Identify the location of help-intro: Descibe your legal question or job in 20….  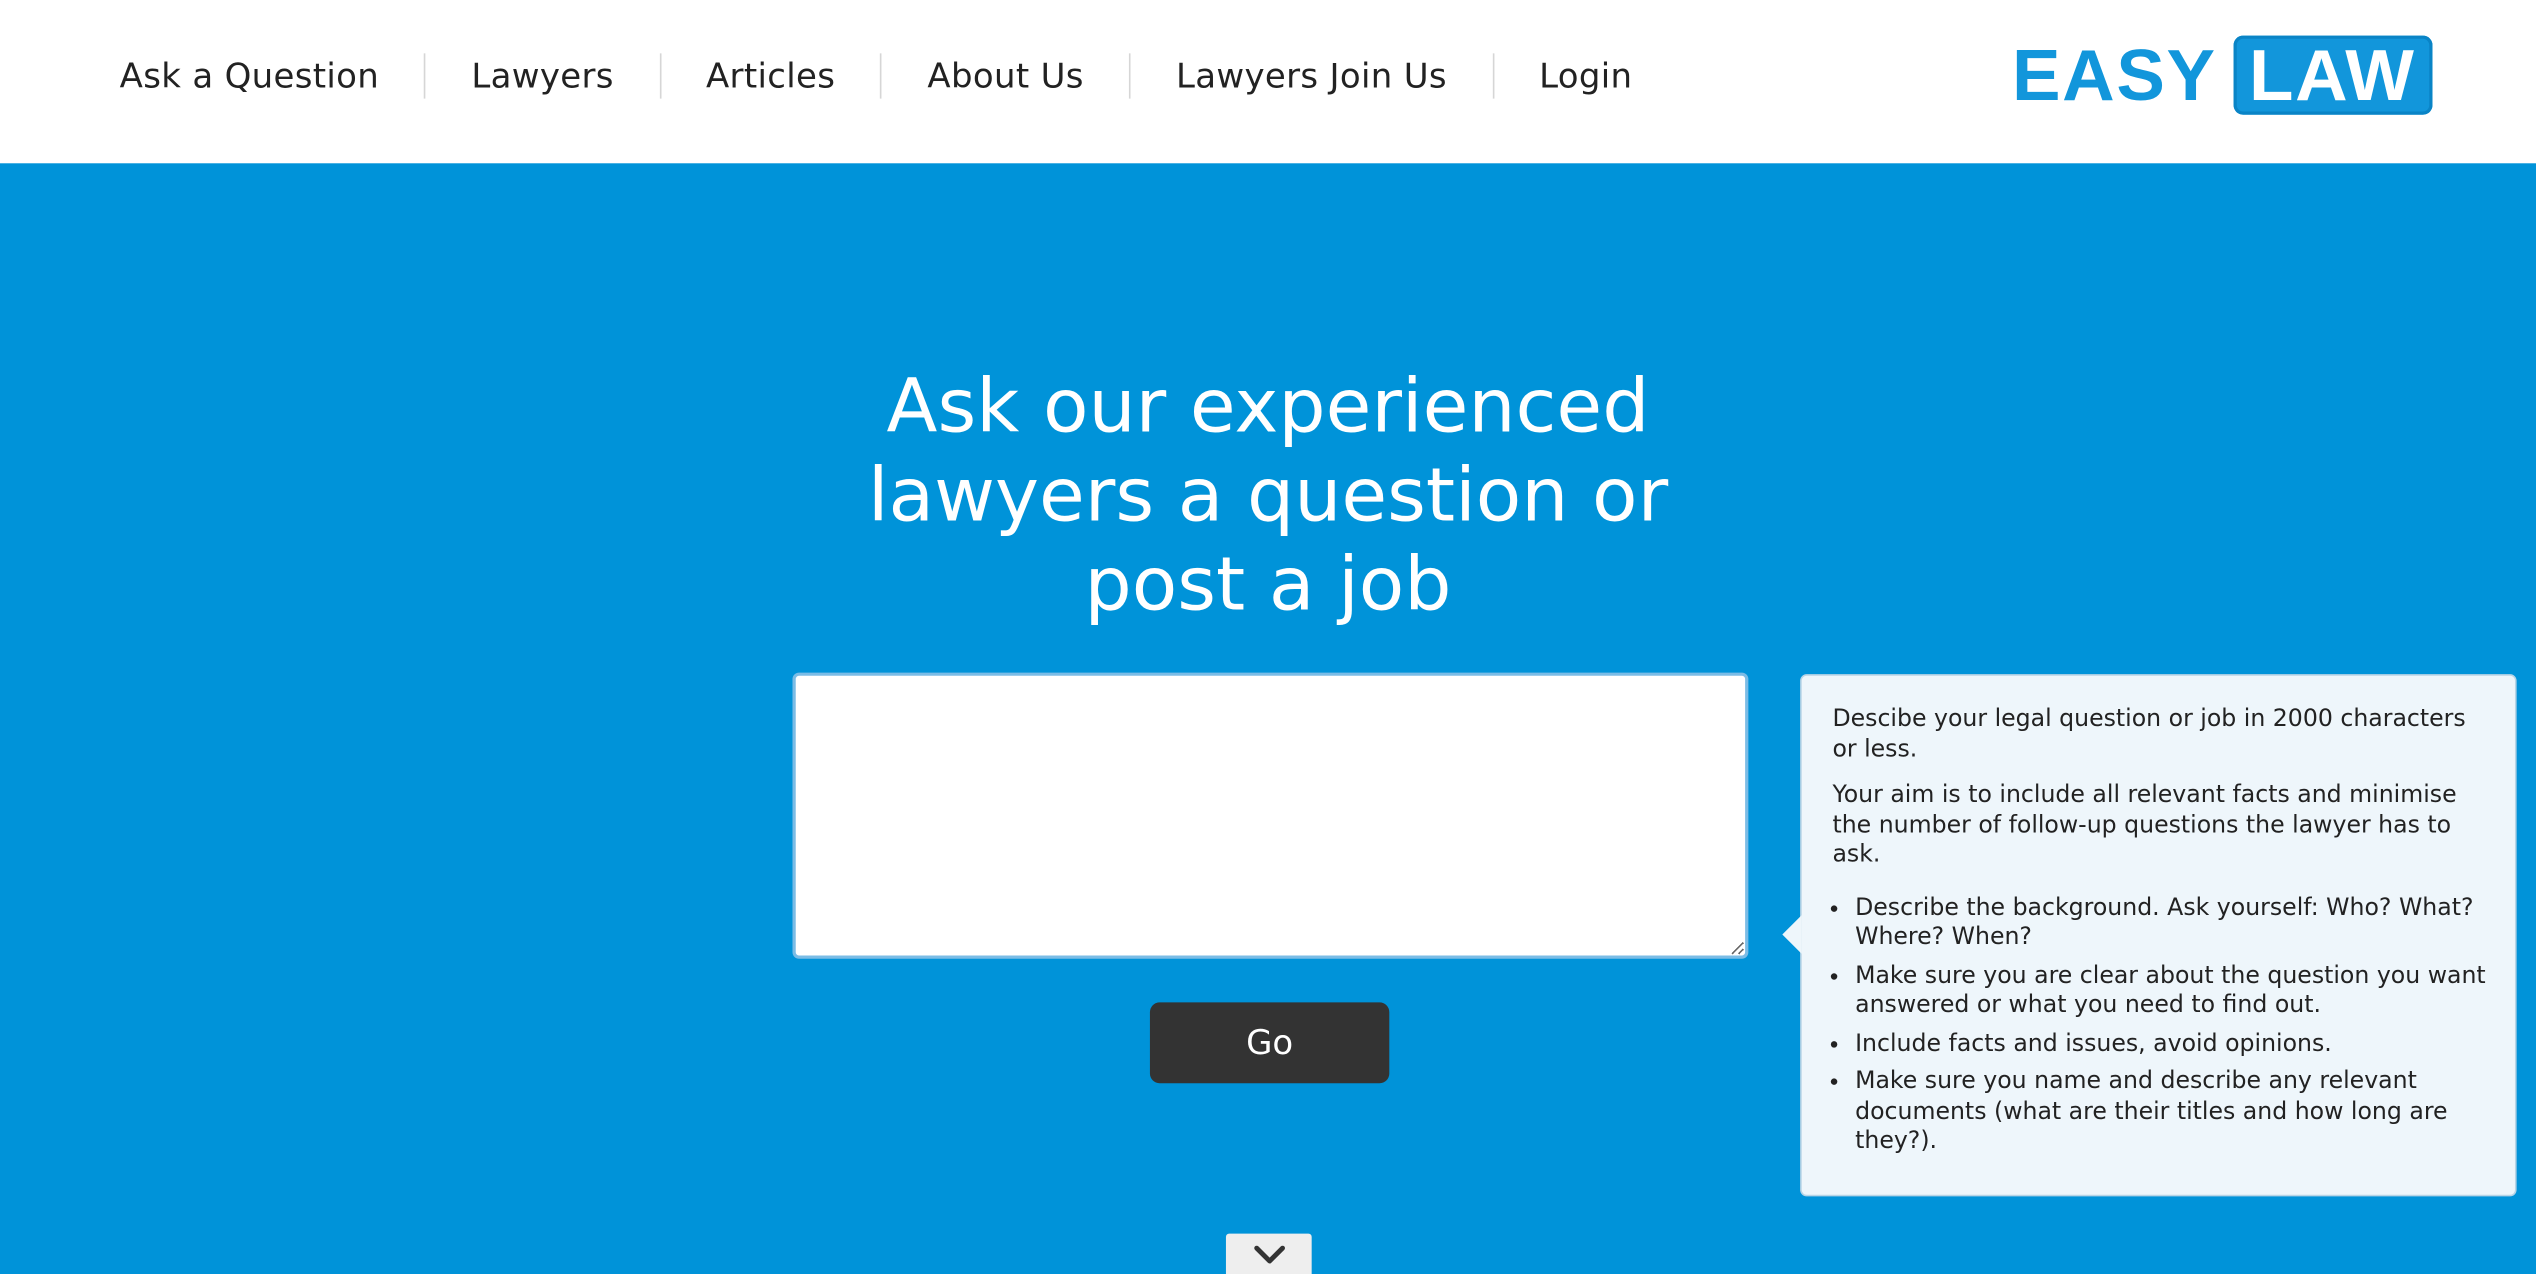
(2149, 733).